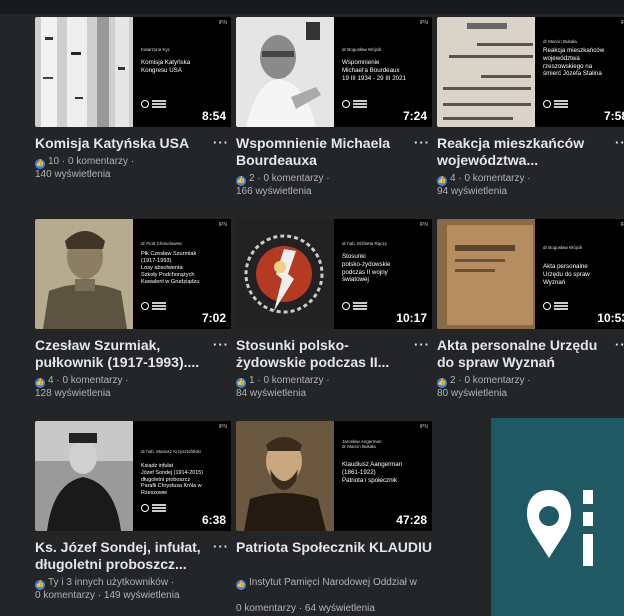 Image resolution: width=624 pixels, height=616 pixels. Describe the element at coordinates (107, 595) in the screenshot. I see `video-views: 0 komentarzy · 149 wyświetlenia` at that location.